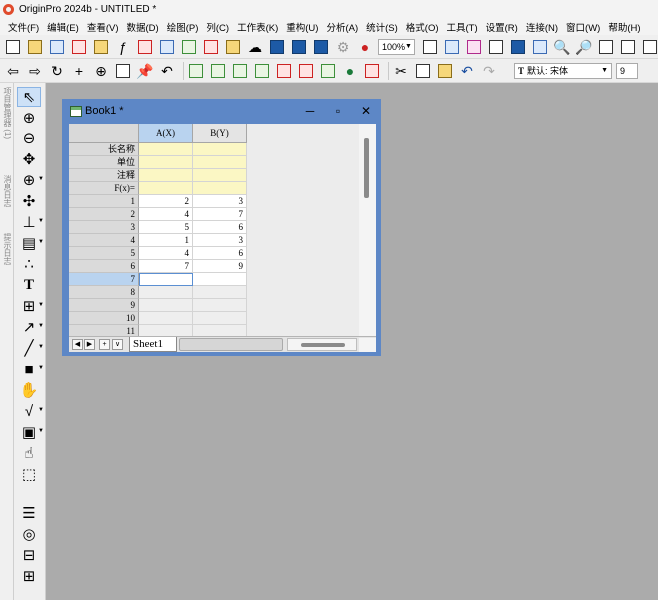 This screenshot has width=658, height=600. What do you see at coordinates (104, 266) in the screenshot?
I see `row-number: 6` at bounding box center [104, 266].